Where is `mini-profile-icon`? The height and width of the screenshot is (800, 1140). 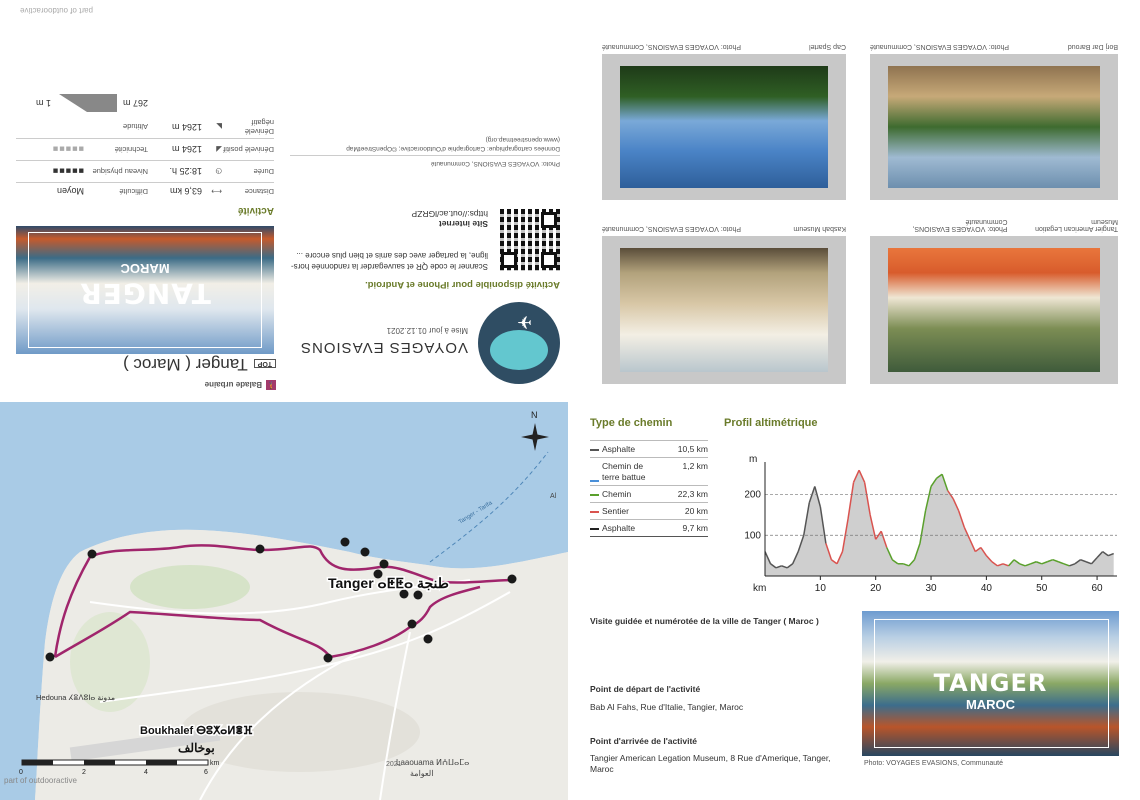
mini-profile-icon is located at coordinates (87, 103).